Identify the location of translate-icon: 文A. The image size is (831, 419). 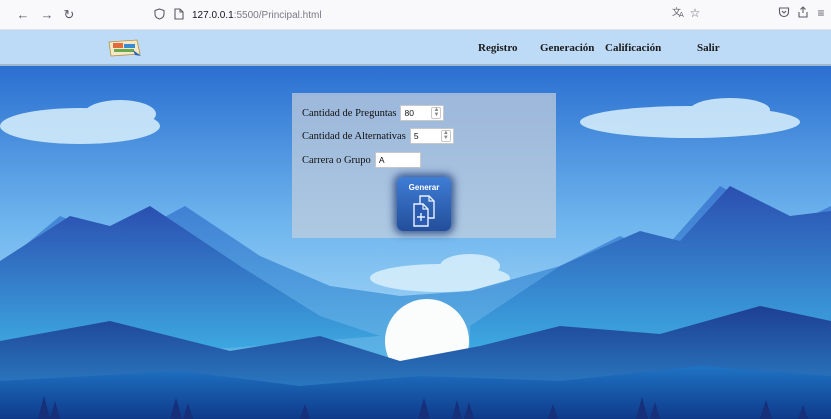
(679, 13).